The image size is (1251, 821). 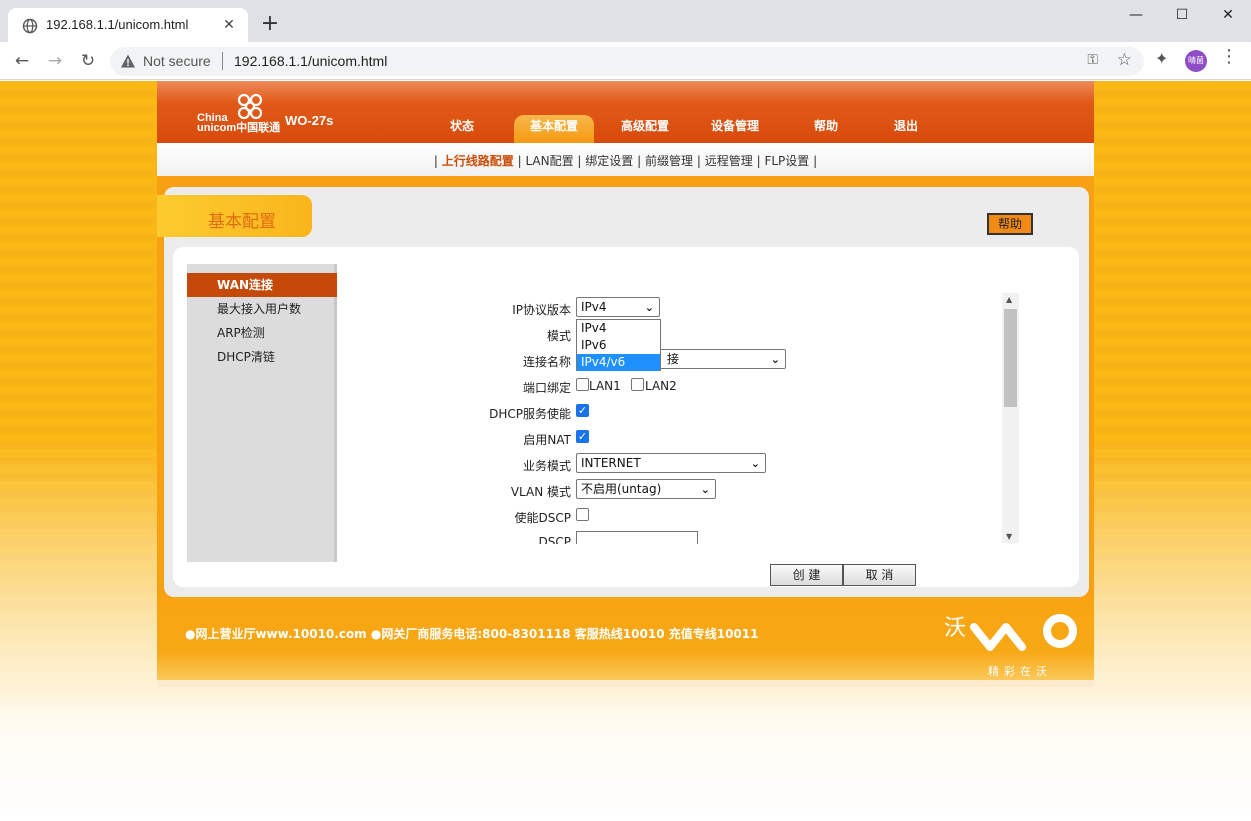 What do you see at coordinates (462, 129) in the screenshot?
I see `nav-status: 状态` at bounding box center [462, 129].